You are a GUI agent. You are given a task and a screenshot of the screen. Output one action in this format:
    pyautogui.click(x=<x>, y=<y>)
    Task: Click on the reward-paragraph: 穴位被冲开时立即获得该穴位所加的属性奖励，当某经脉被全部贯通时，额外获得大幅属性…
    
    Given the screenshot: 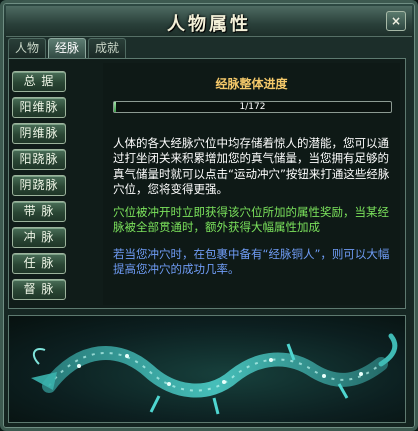 What is the action you would take?
    pyautogui.click(x=251, y=220)
    